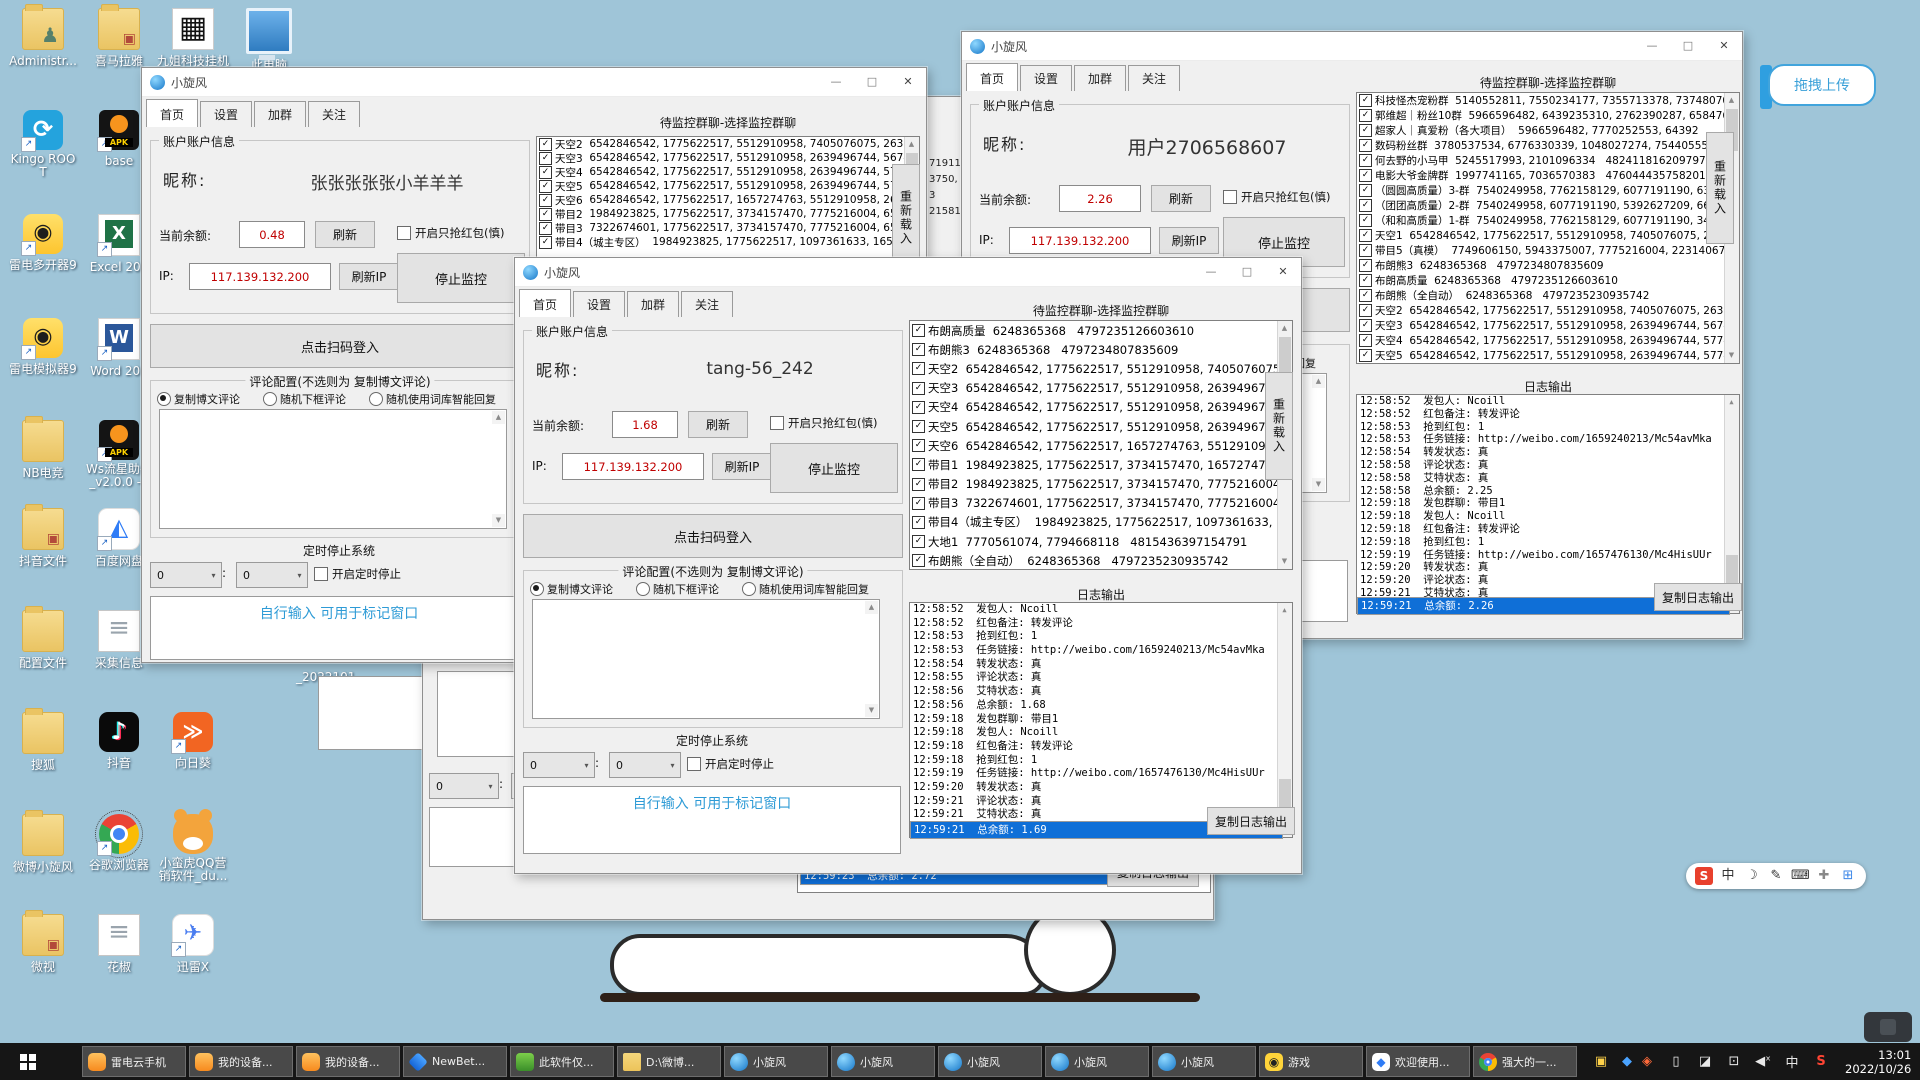  I want to click on stop-monitor-button: 停止监控, so click(834, 468).